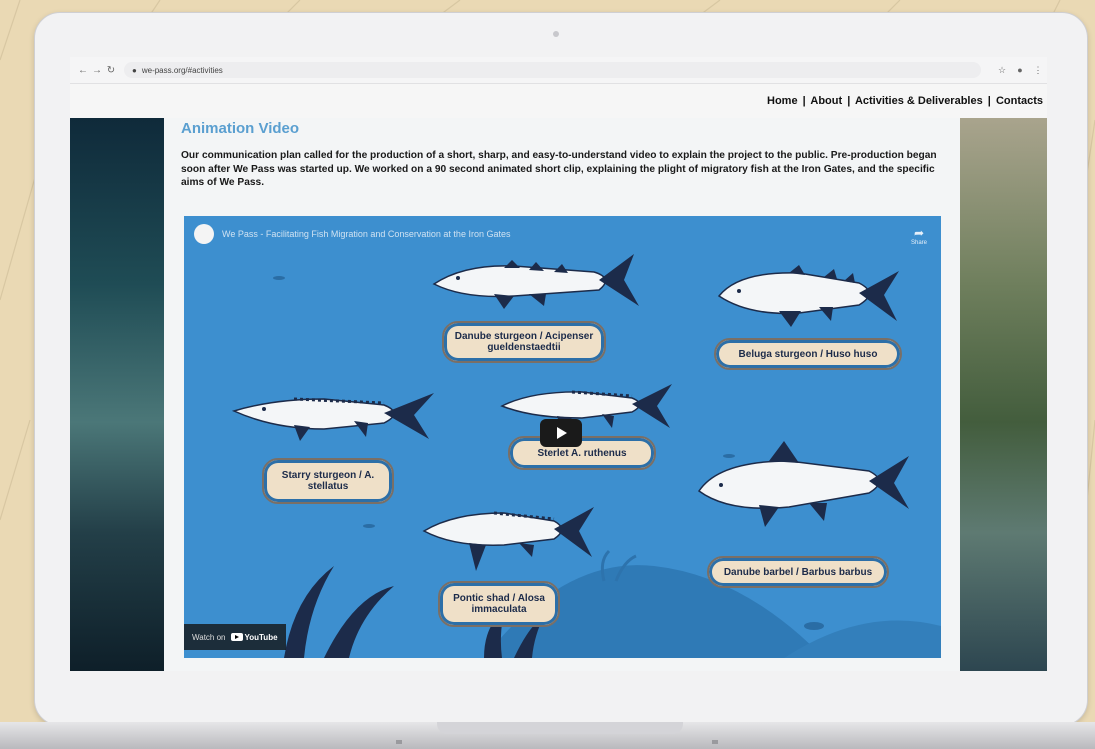 Image resolution: width=1095 pixels, height=749 pixels. I want to click on camera-dot, so click(556, 34).